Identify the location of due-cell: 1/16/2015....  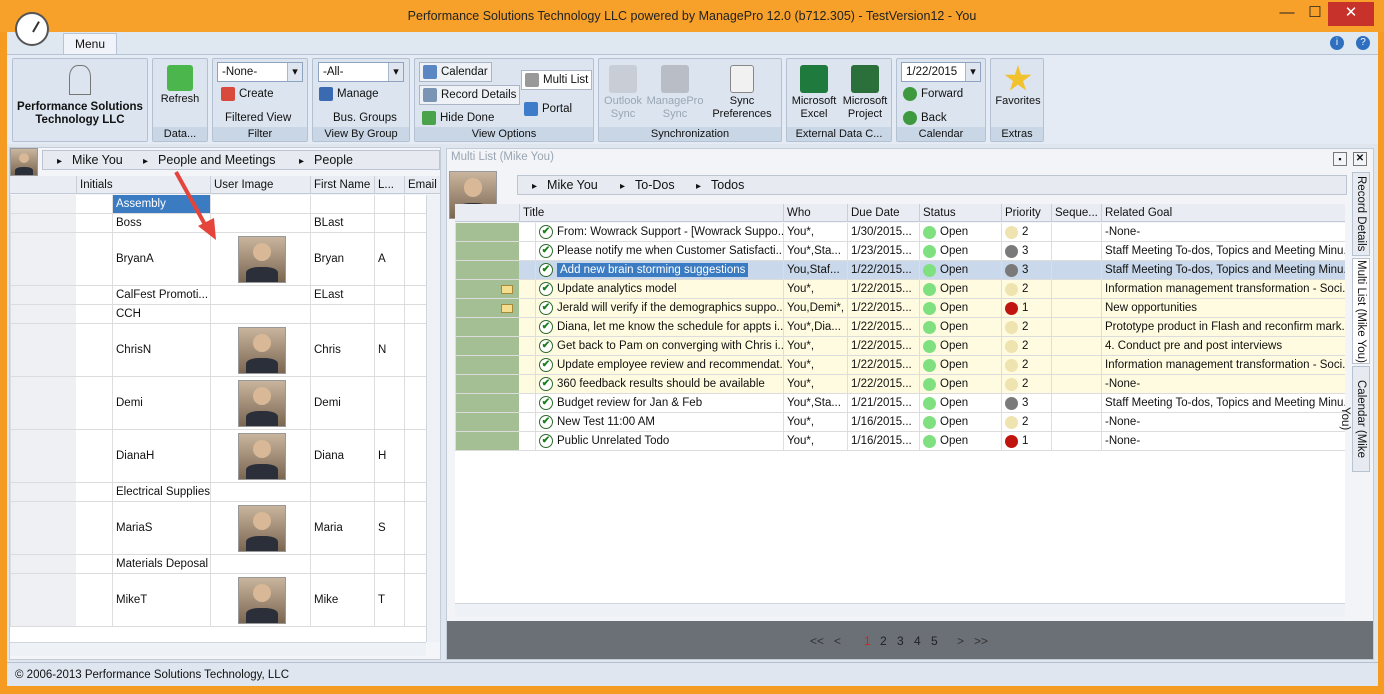
(883, 422).